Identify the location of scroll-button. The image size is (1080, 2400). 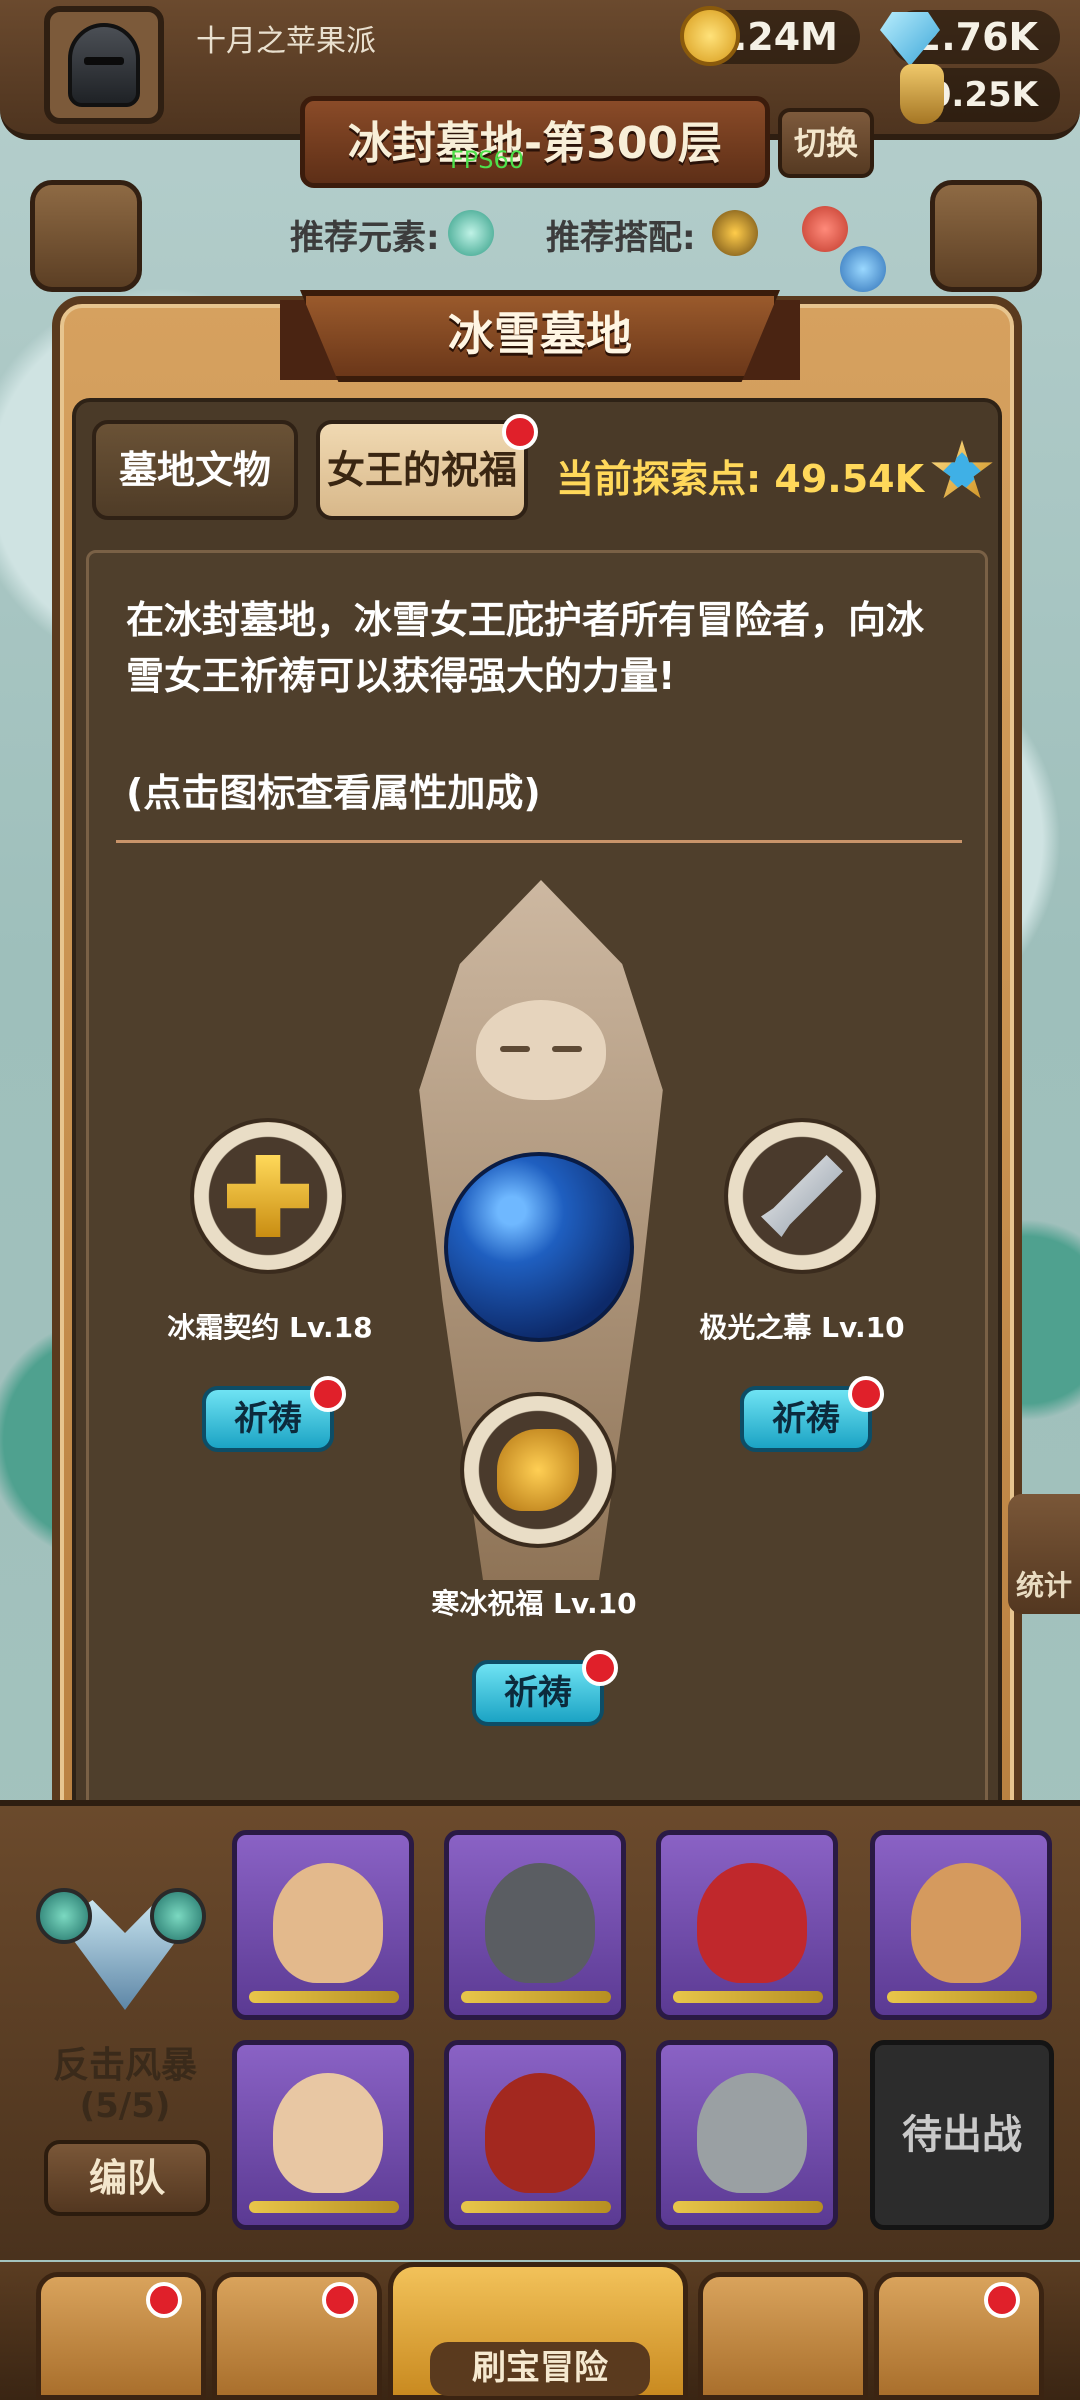
(986, 236).